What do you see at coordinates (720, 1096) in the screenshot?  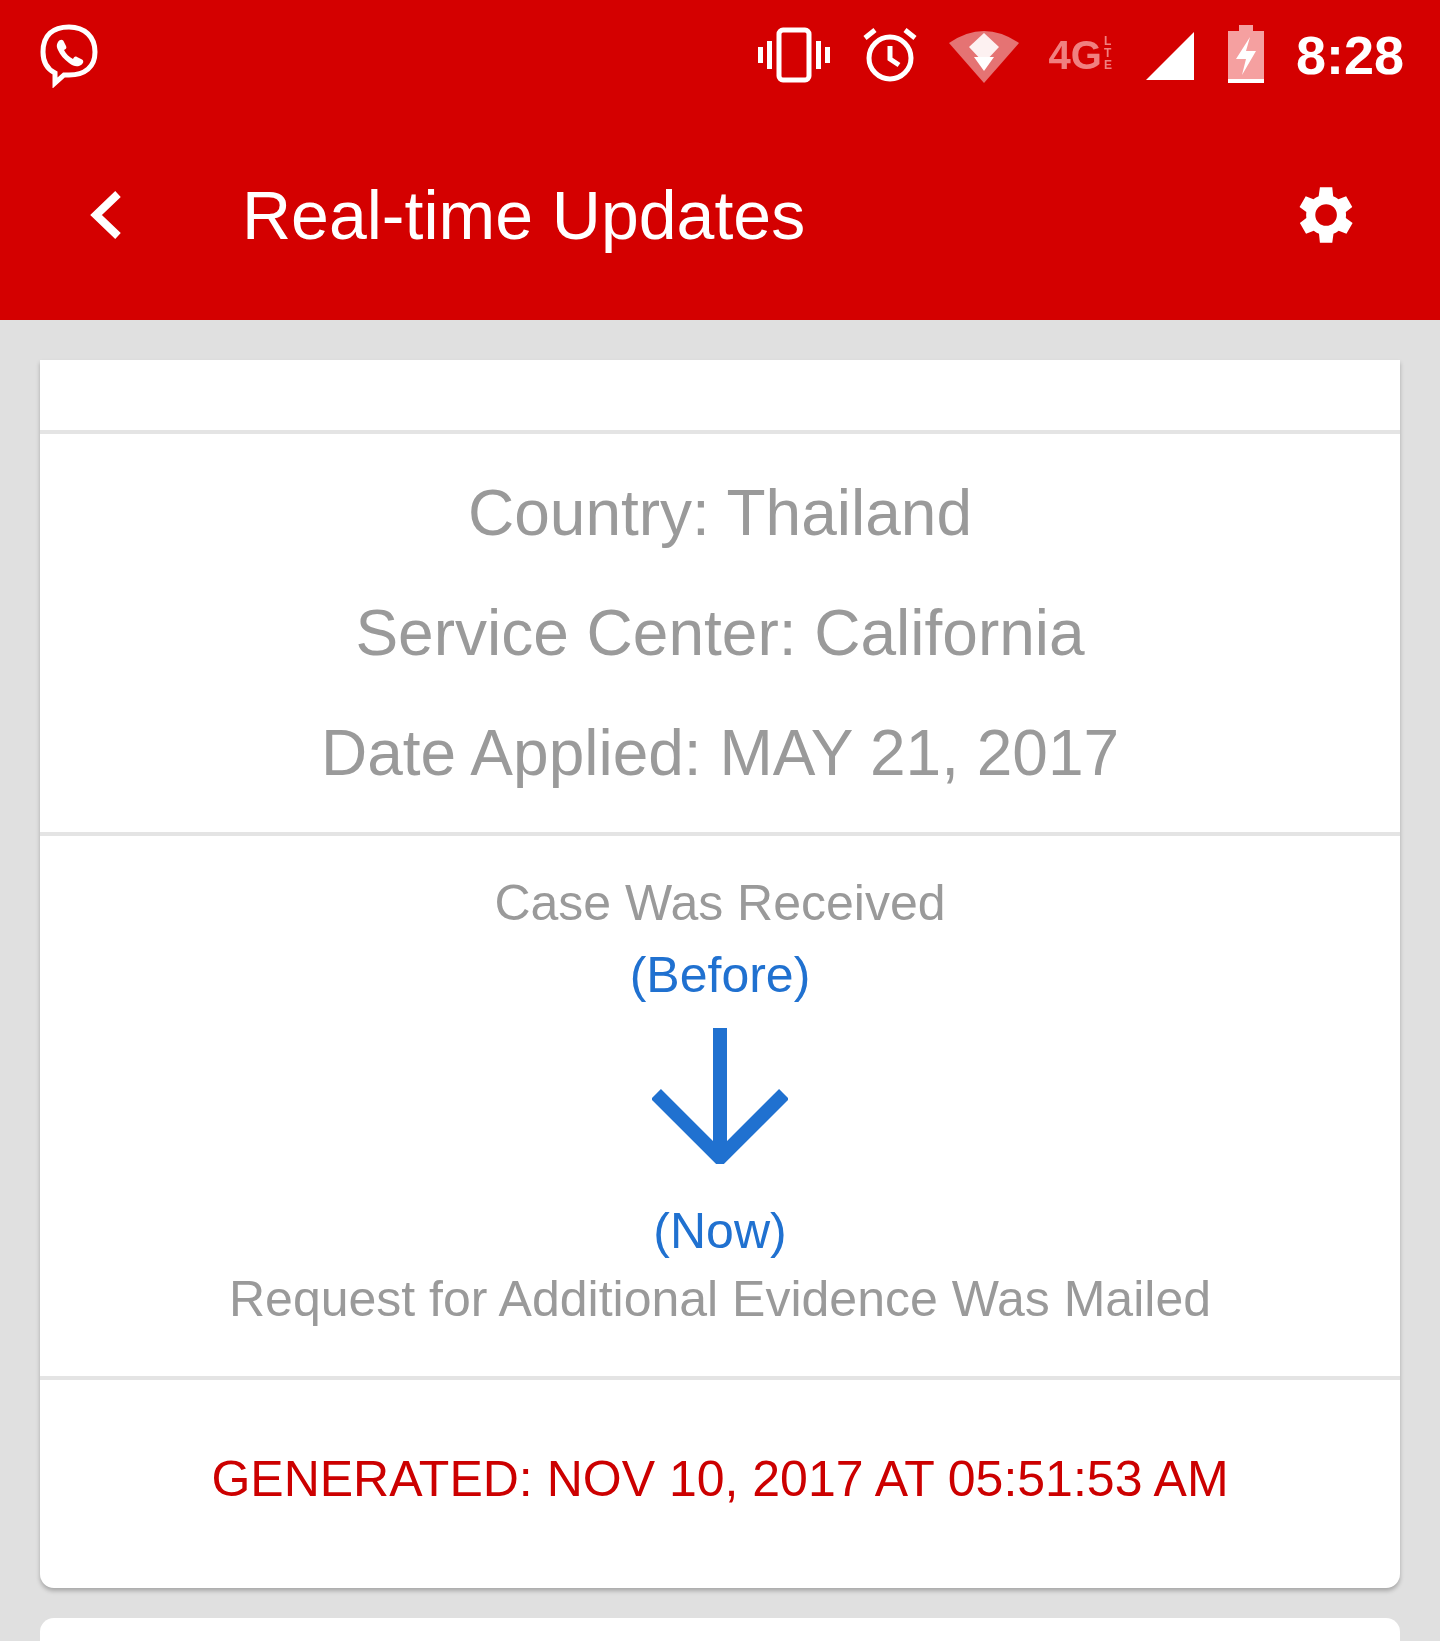 I see `down-arrow-icon` at bounding box center [720, 1096].